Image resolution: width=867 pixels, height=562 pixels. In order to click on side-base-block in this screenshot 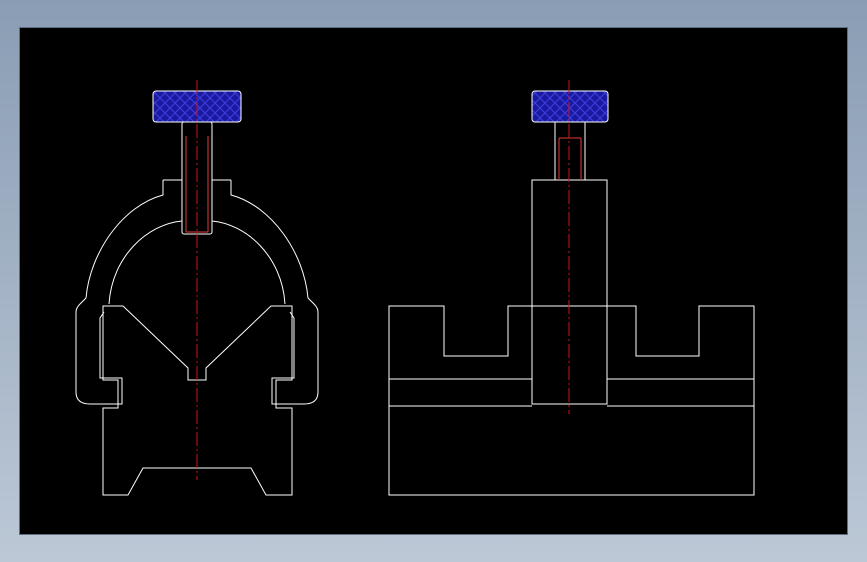, I will do `click(571, 400)`.